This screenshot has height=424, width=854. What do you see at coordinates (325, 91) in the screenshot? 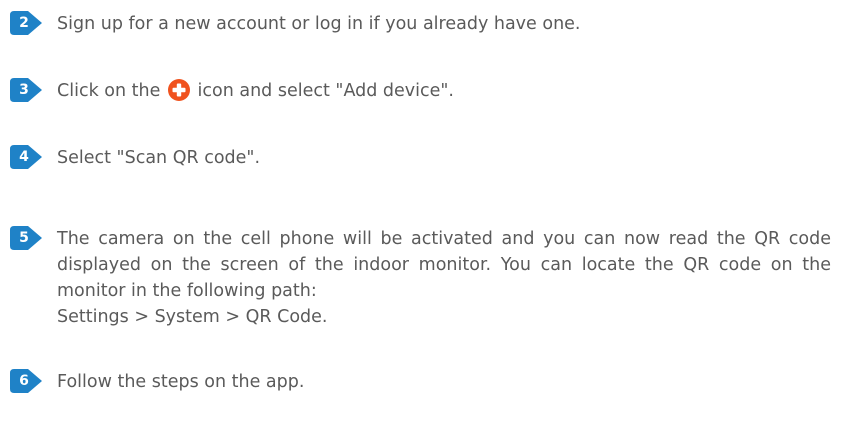
I see `step-text-after-icon: icon and select "Add device".` at bounding box center [325, 91].